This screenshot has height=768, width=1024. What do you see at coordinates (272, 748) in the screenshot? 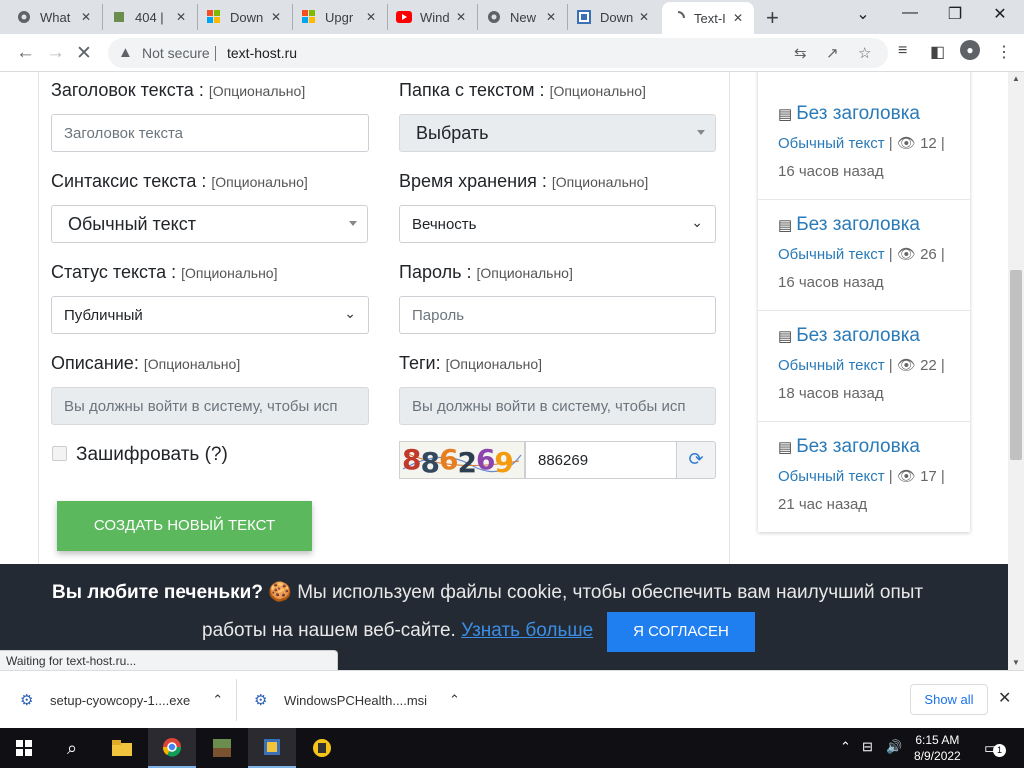
I see `installer-taskbar-icon` at bounding box center [272, 748].